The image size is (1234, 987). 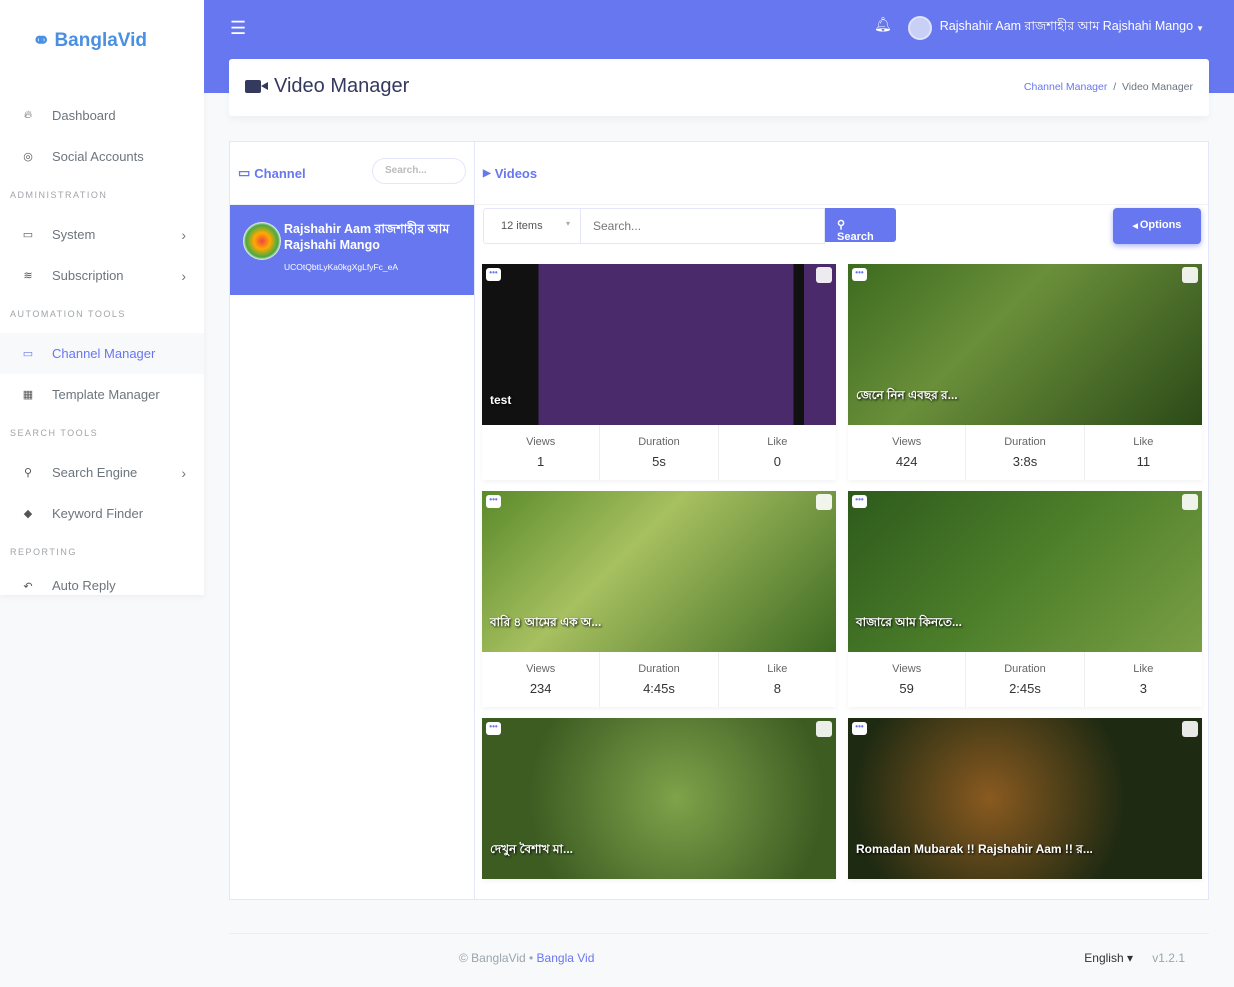 What do you see at coordinates (1025, 452) in the screenshot?
I see `stat-duration: Duration 3:8s` at bounding box center [1025, 452].